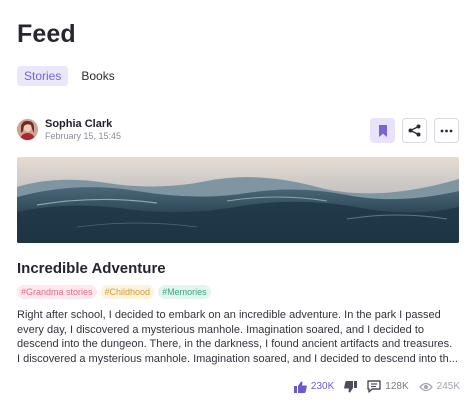 The height and width of the screenshot is (415, 474). I want to click on bookmark-button, so click(382, 130).